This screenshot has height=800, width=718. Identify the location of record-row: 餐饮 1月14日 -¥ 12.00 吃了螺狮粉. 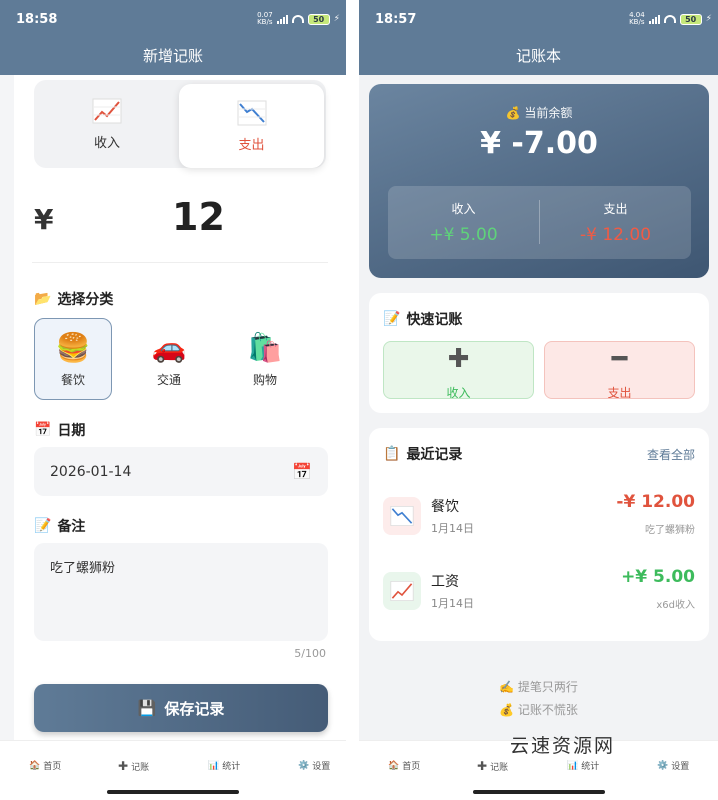
(539, 517).